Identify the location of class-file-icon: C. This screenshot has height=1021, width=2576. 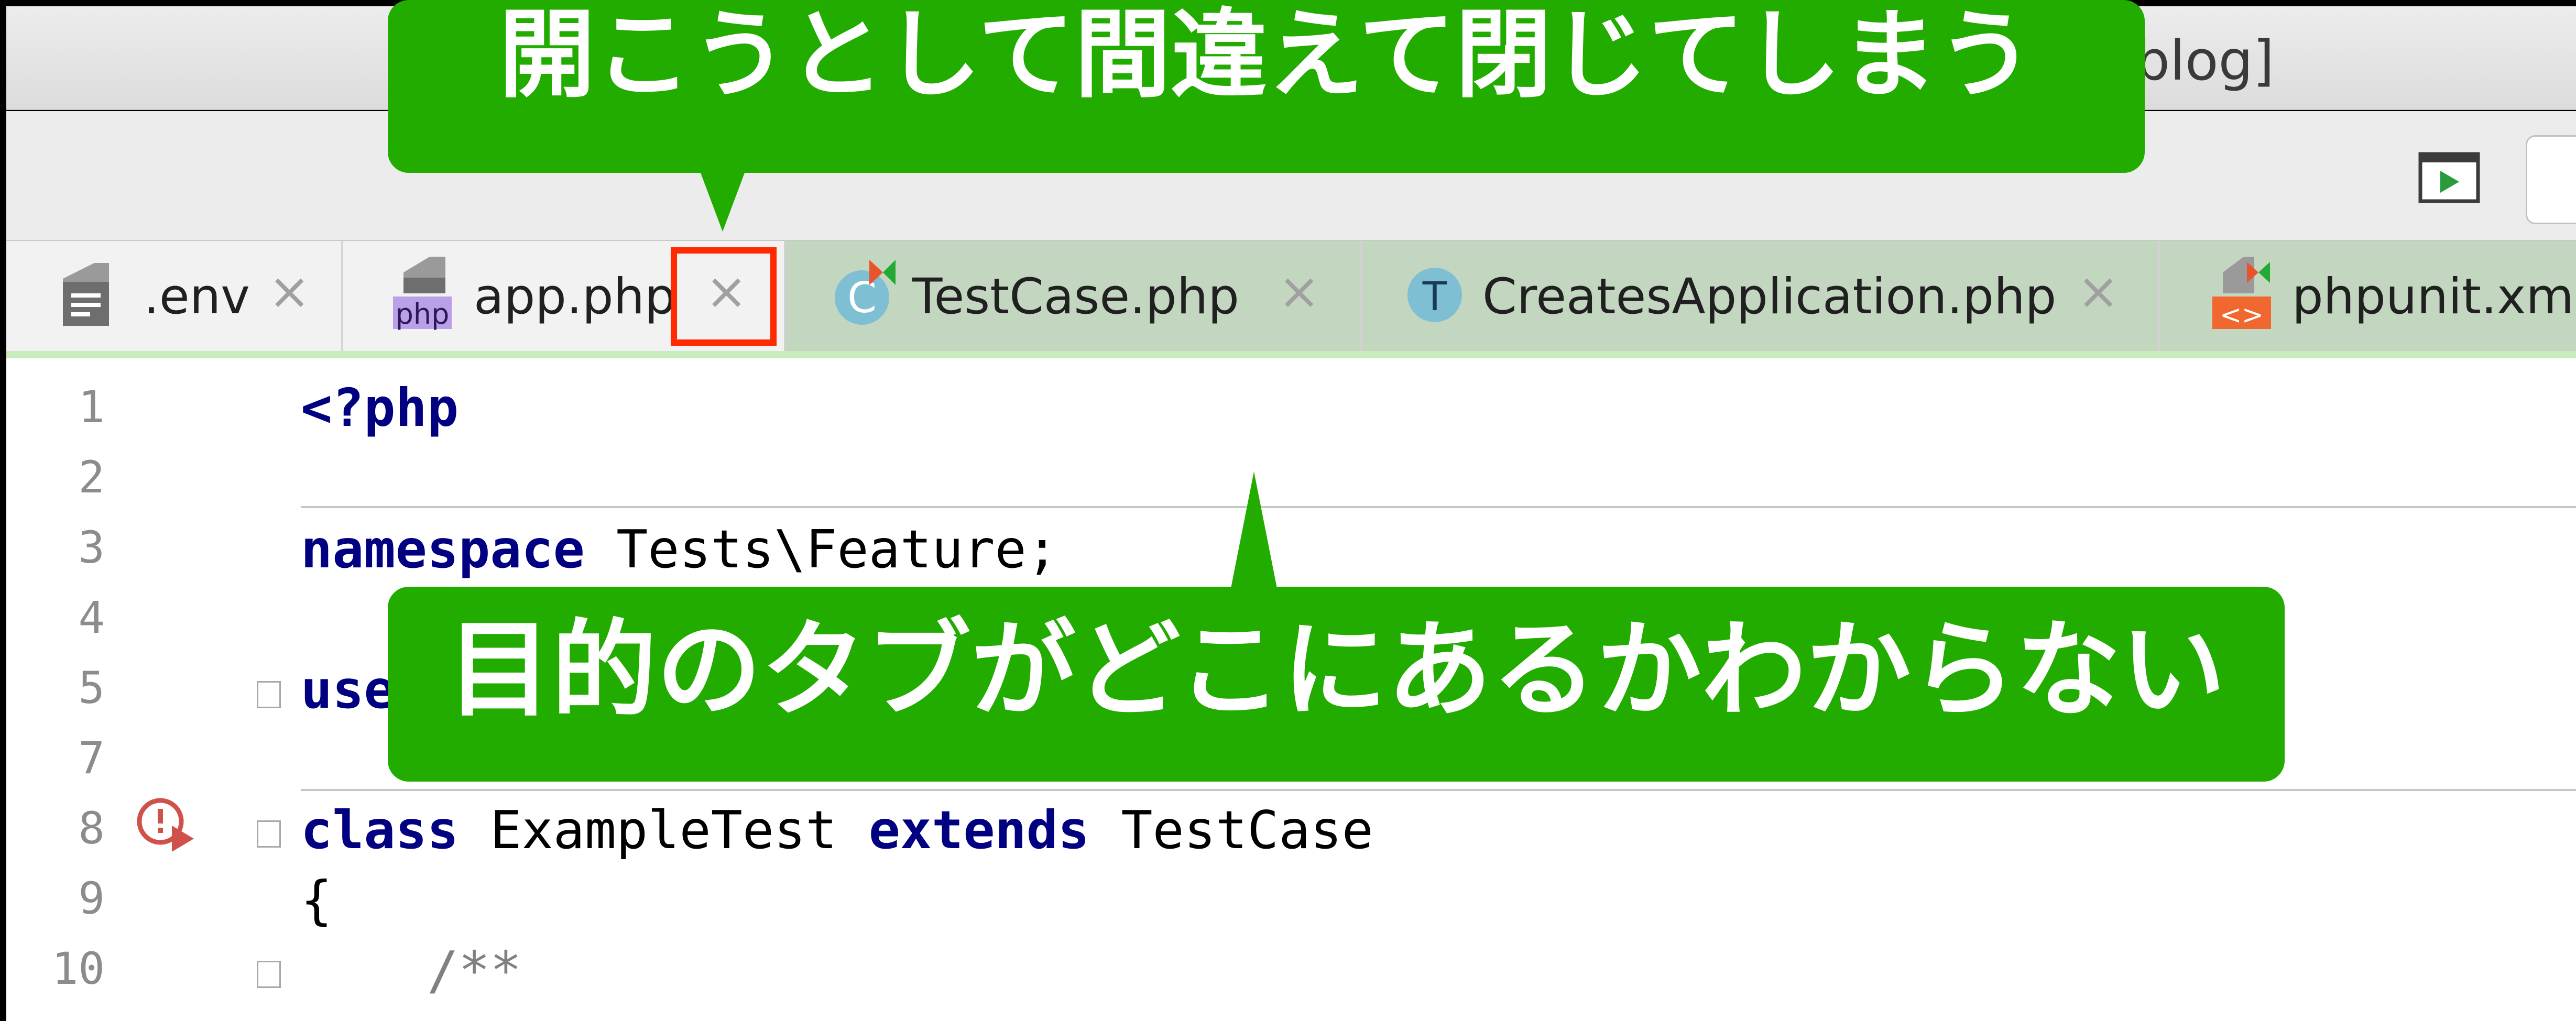
(865, 295).